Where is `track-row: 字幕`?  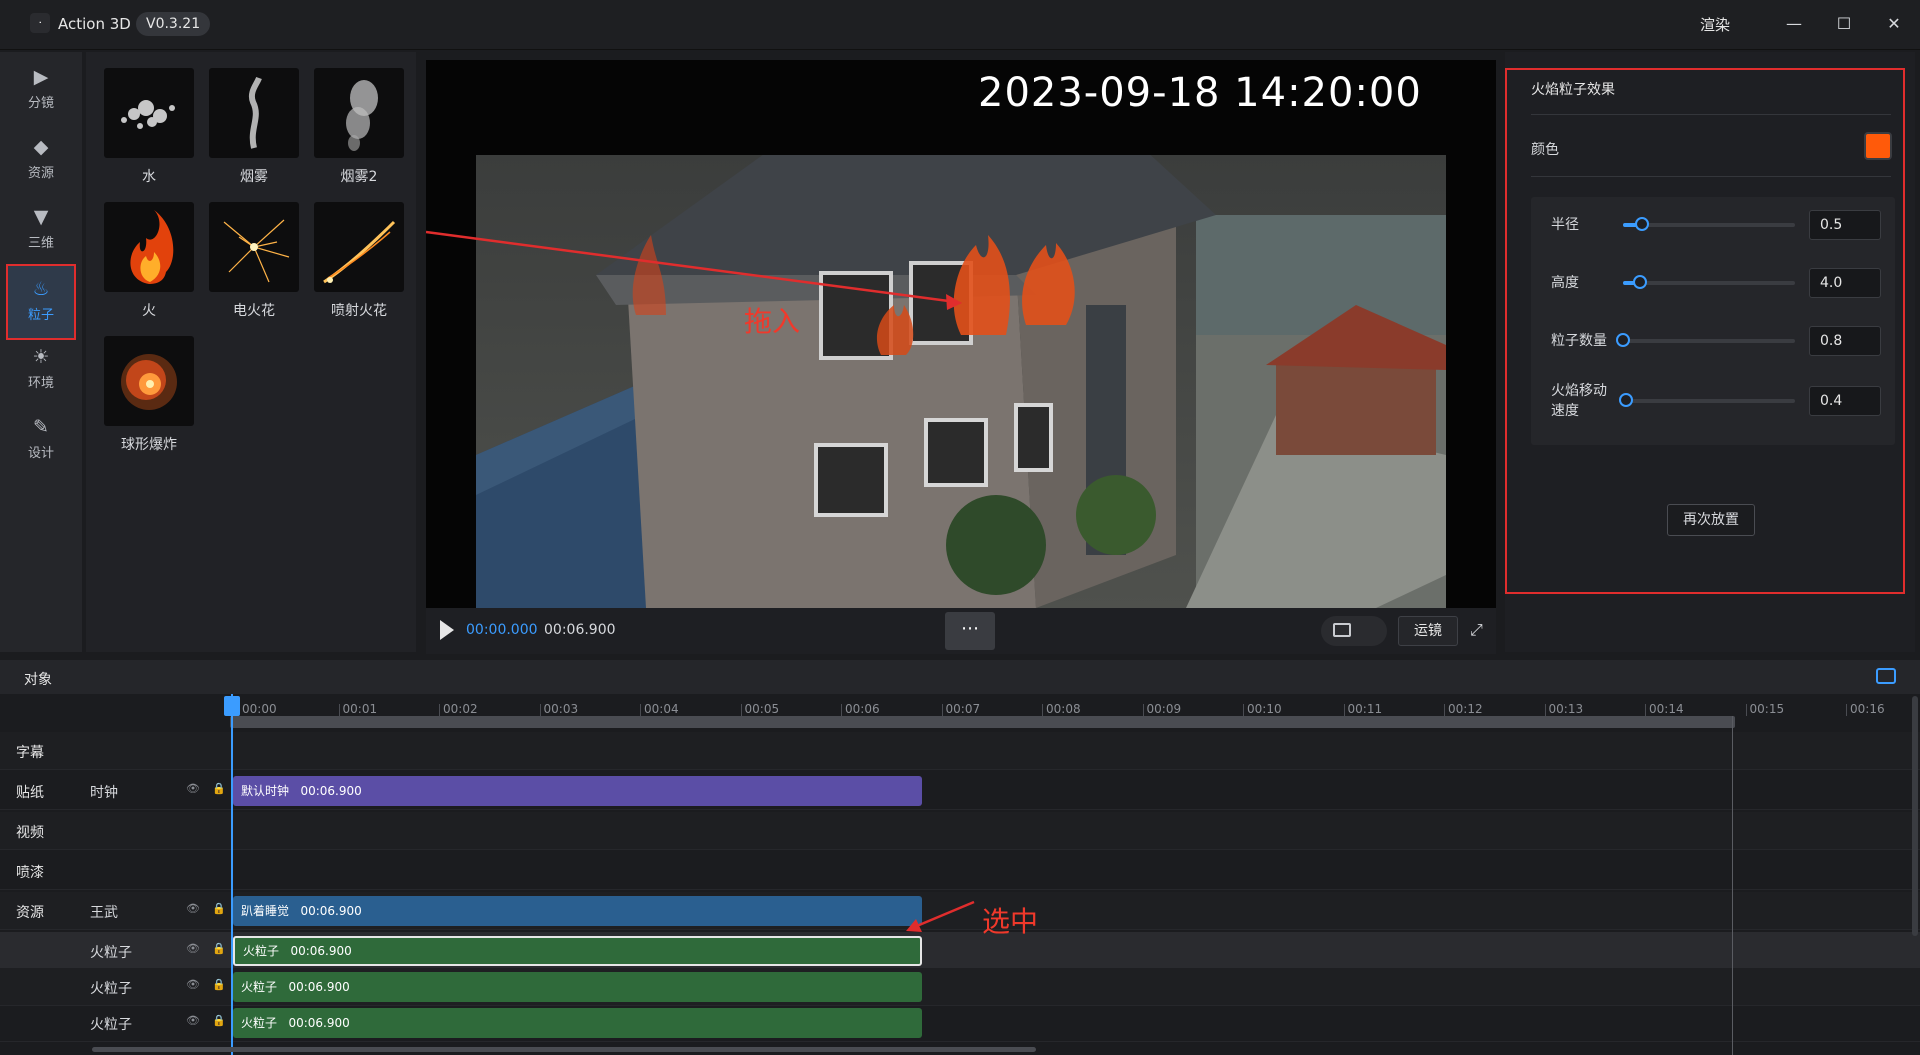
track-row: 字幕 is located at coordinates (960, 751).